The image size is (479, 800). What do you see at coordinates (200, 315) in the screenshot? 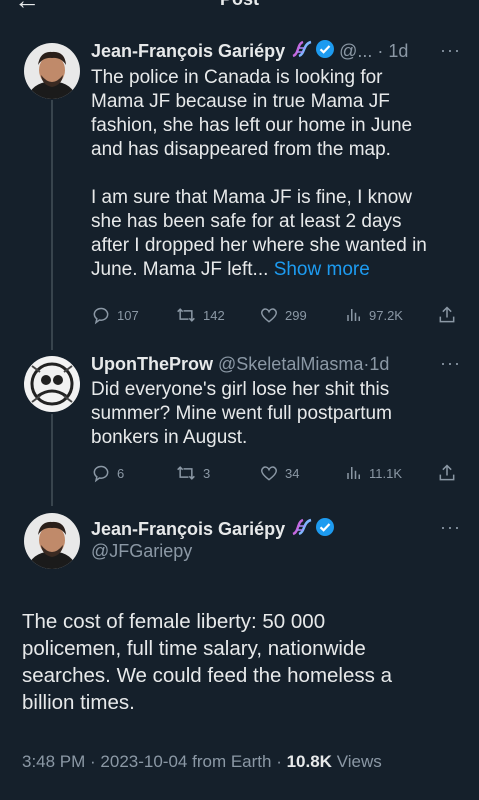
I see `repost-button: 142` at bounding box center [200, 315].